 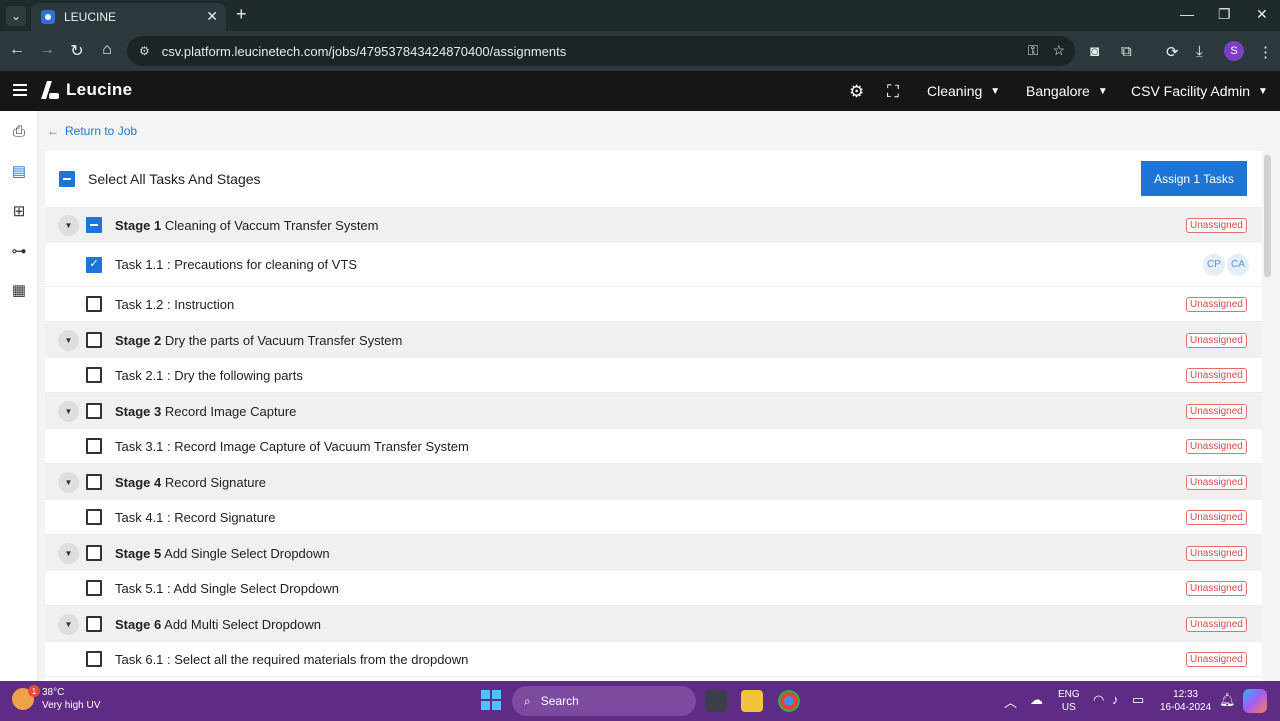 What do you see at coordinates (214, 482) in the screenshot?
I see `stage-name: Record Signature` at bounding box center [214, 482].